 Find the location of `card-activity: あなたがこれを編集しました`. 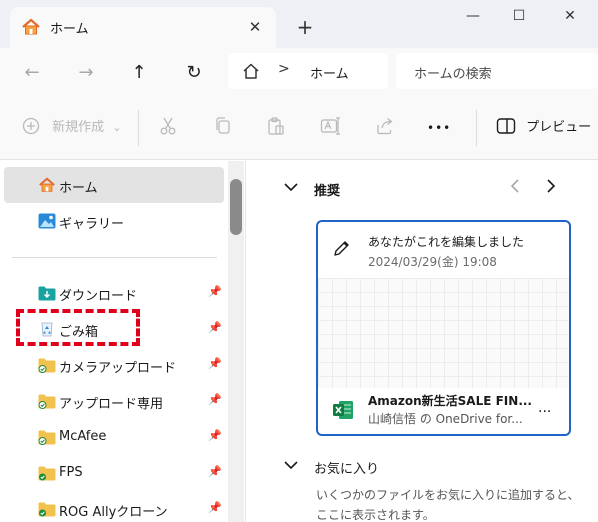

card-activity: あなたがこれを編集しました is located at coordinates (446, 242).